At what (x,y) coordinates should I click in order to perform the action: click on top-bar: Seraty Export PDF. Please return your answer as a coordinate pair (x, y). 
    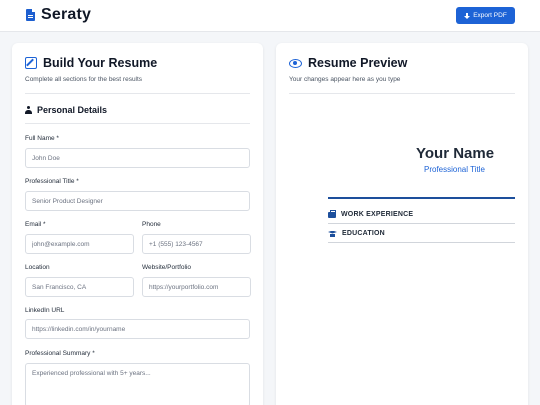
    Looking at the image, I should click on (270, 16).